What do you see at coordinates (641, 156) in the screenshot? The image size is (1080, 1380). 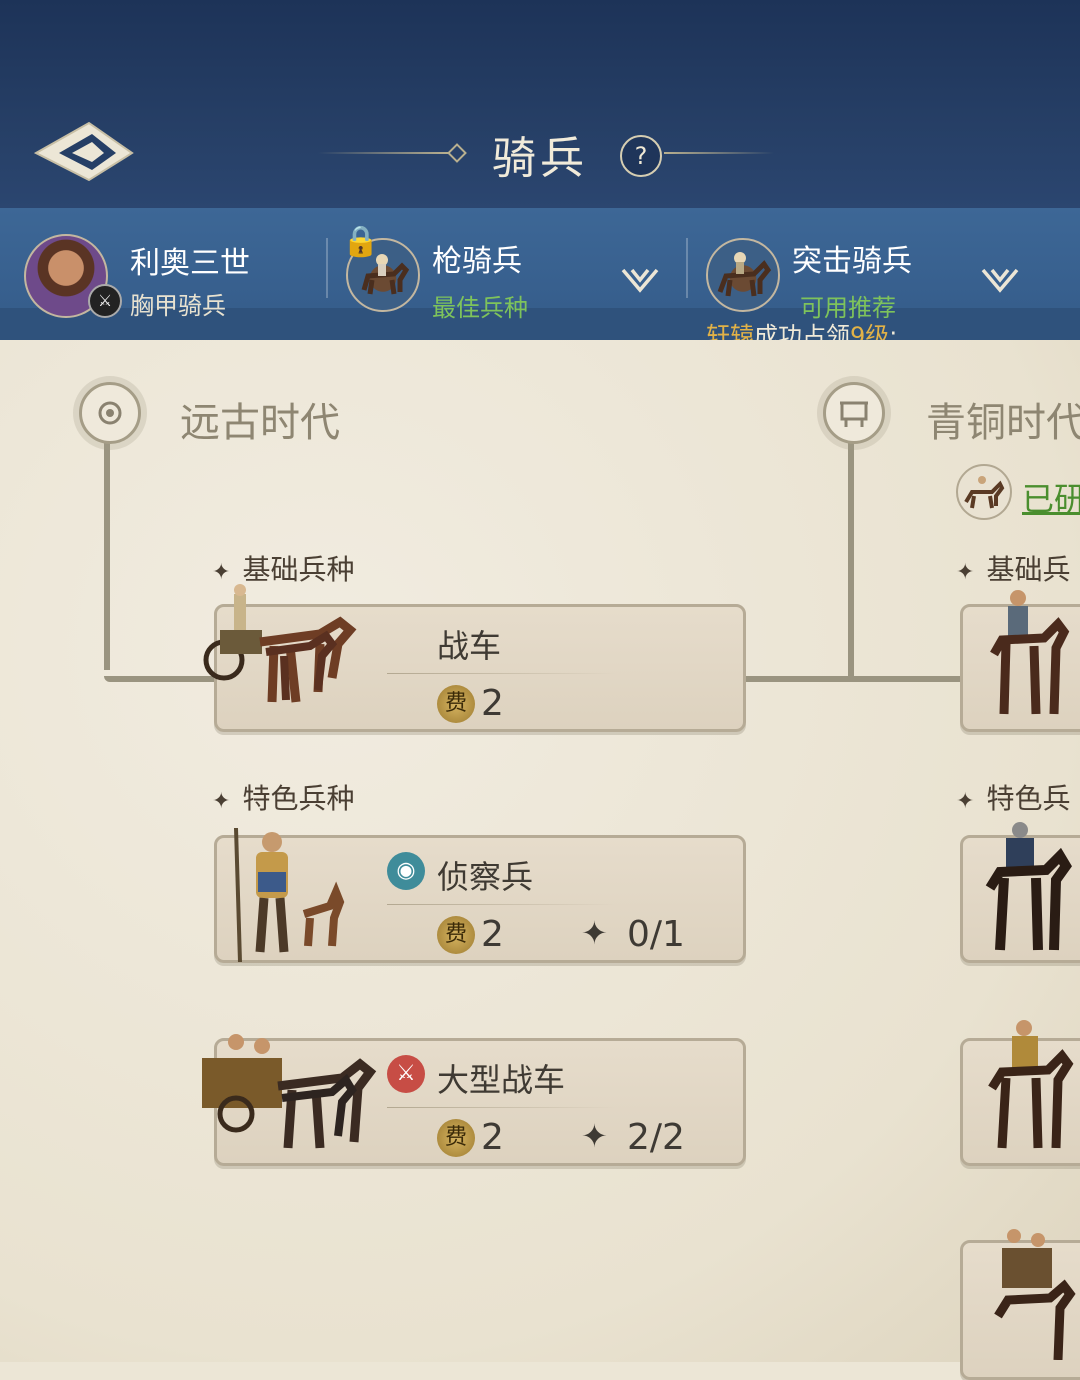 I see `help-icon: ?` at bounding box center [641, 156].